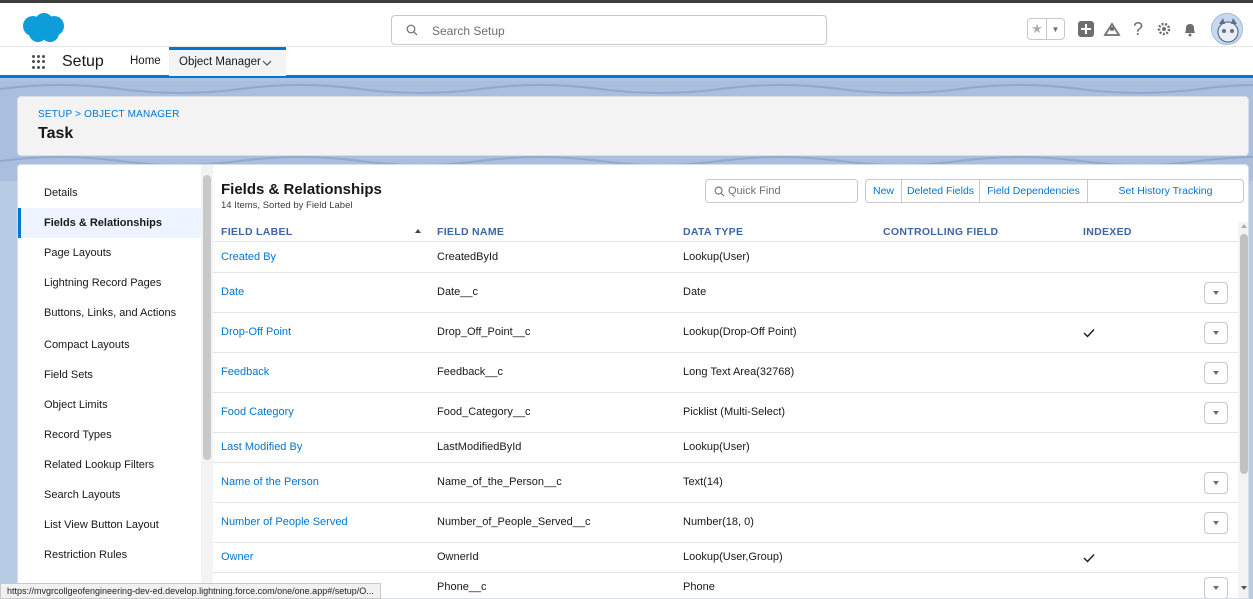 This screenshot has height=599, width=1253. I want to click on field-label-link: Number of People Served, so click(284, 522).